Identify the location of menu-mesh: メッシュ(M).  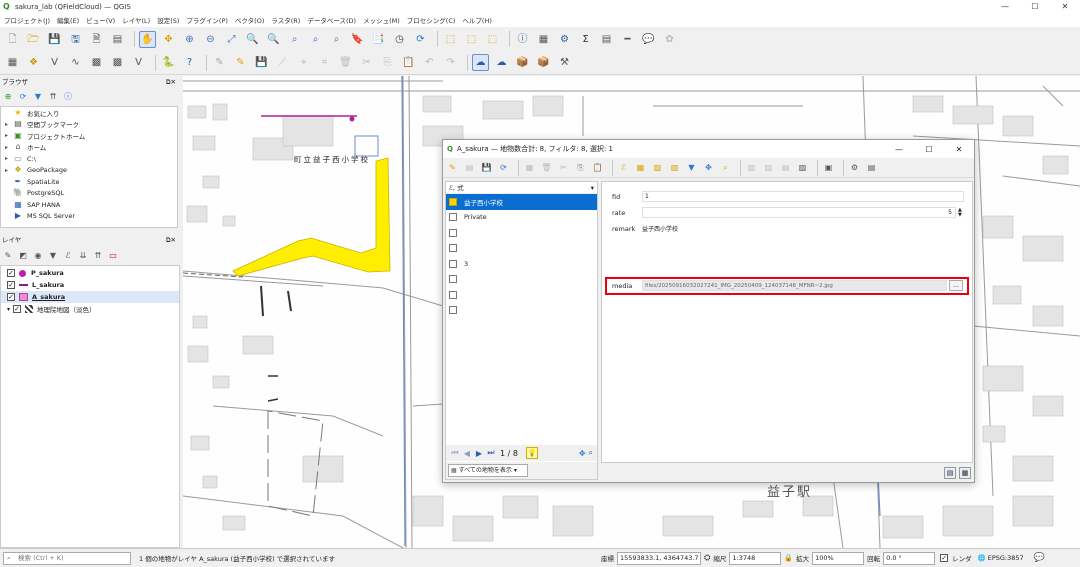
(381, 20).